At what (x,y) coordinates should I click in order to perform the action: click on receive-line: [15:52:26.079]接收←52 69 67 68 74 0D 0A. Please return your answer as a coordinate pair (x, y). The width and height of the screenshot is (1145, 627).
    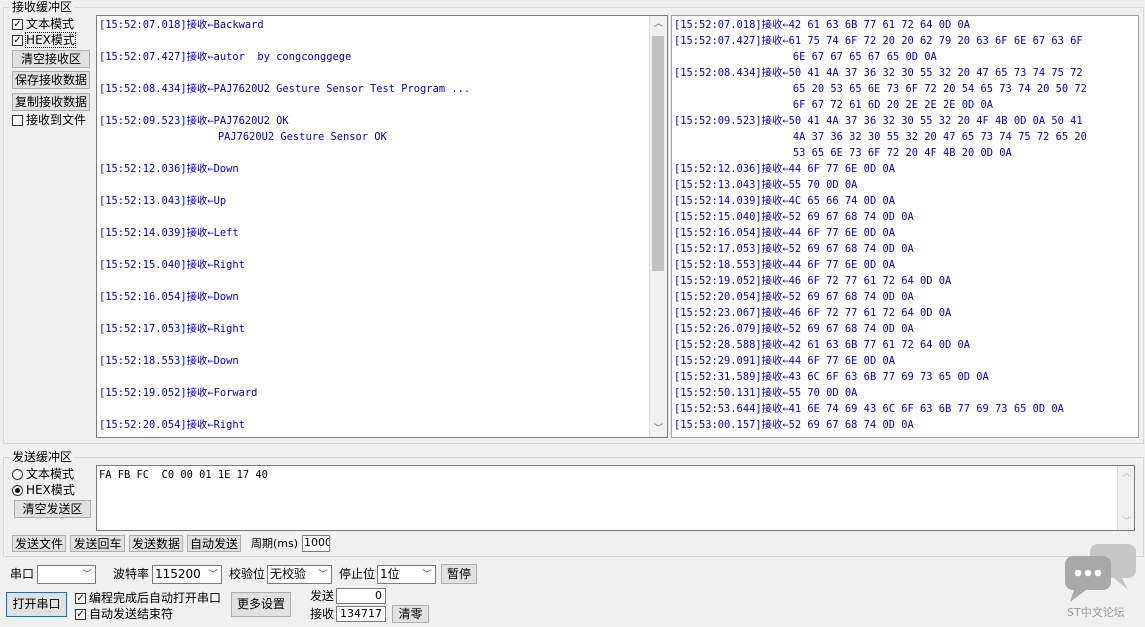
    Looking at the image, I should click on (794, 329).